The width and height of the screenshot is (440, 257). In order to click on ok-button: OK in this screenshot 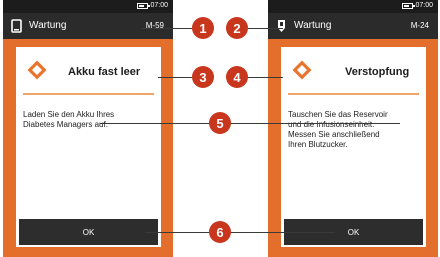, I will do `click(88, 232)`.